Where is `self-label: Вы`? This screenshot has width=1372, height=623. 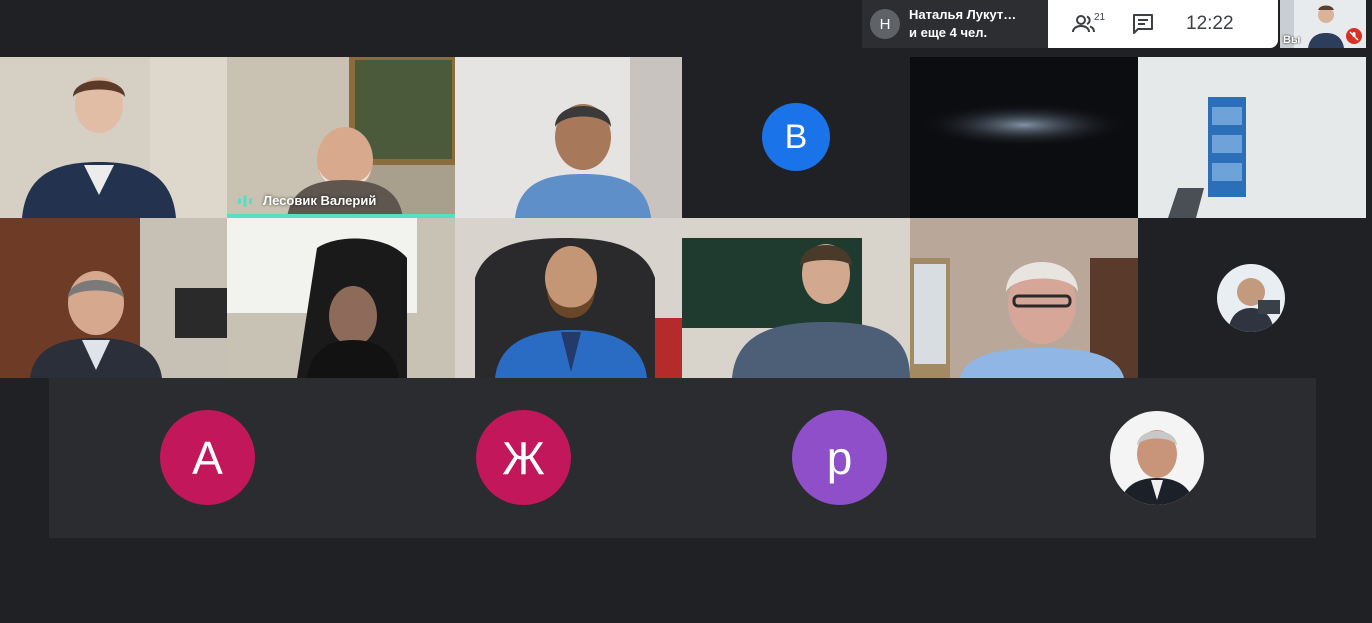 self-label: Вы is located at coordinates (1292, 40).